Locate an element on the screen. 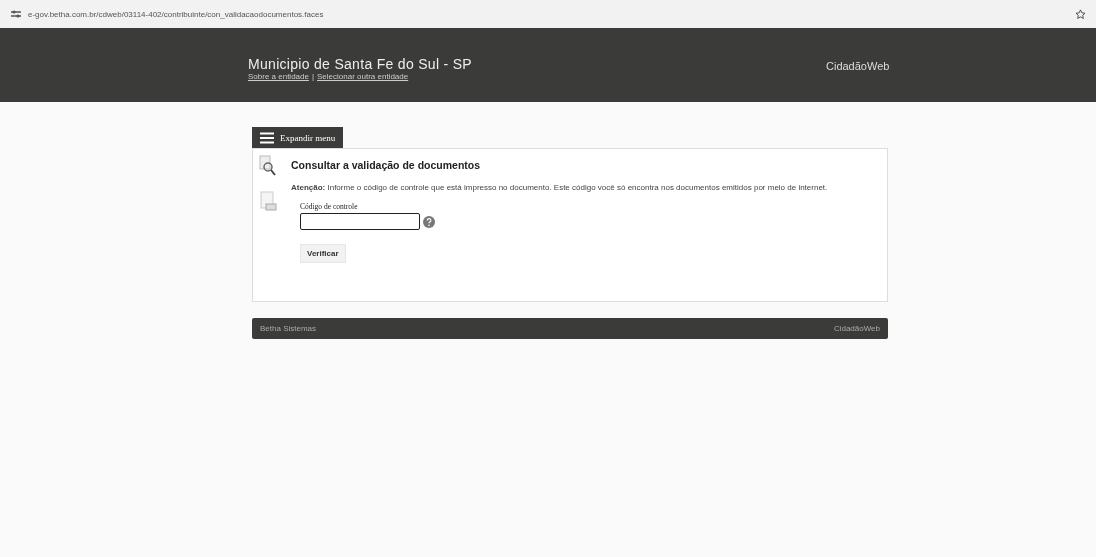 This screenshot has width=1096, height=557. footer-brand: CidadãoWeb is located at coordinates (856, 328).